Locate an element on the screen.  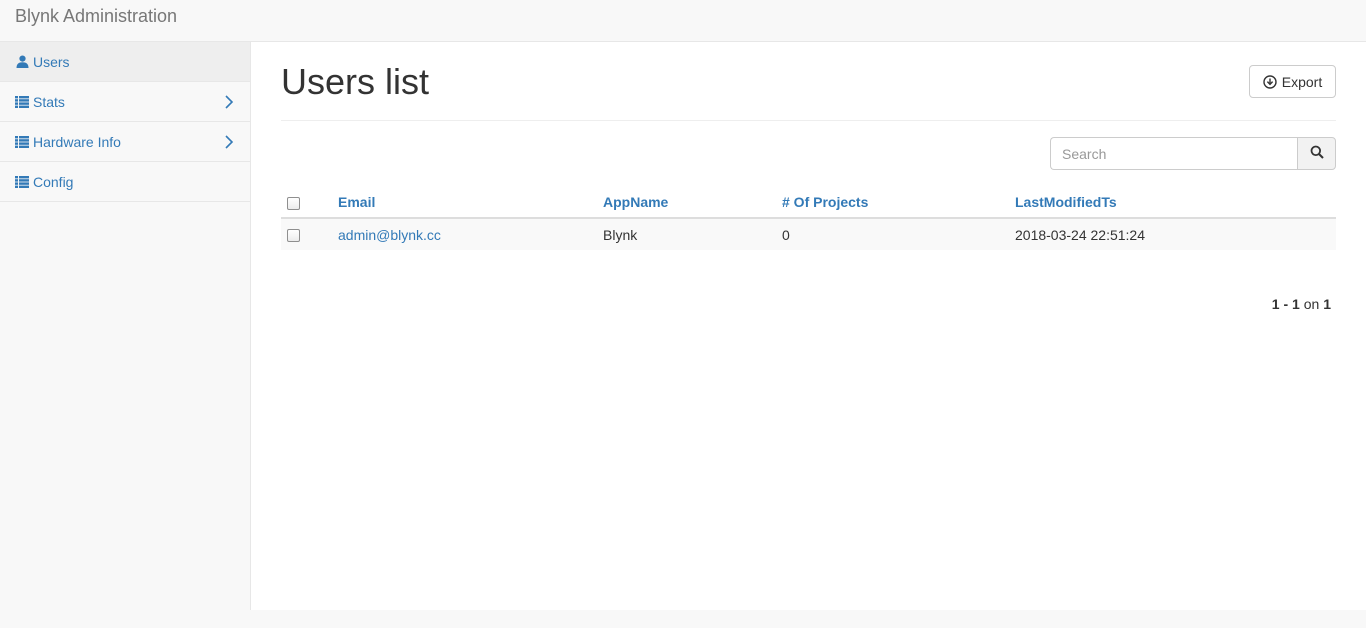
select-all-checkbox is located at coordinates (293, 203).